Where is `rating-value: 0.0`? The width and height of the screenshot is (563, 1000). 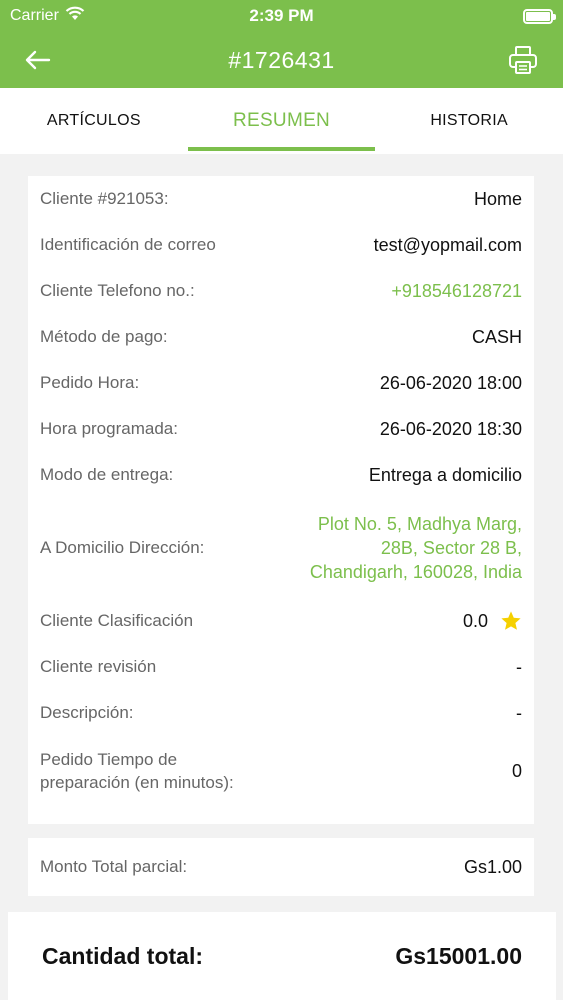
rating-value: 0.0 is located at coordinates (475, 620).